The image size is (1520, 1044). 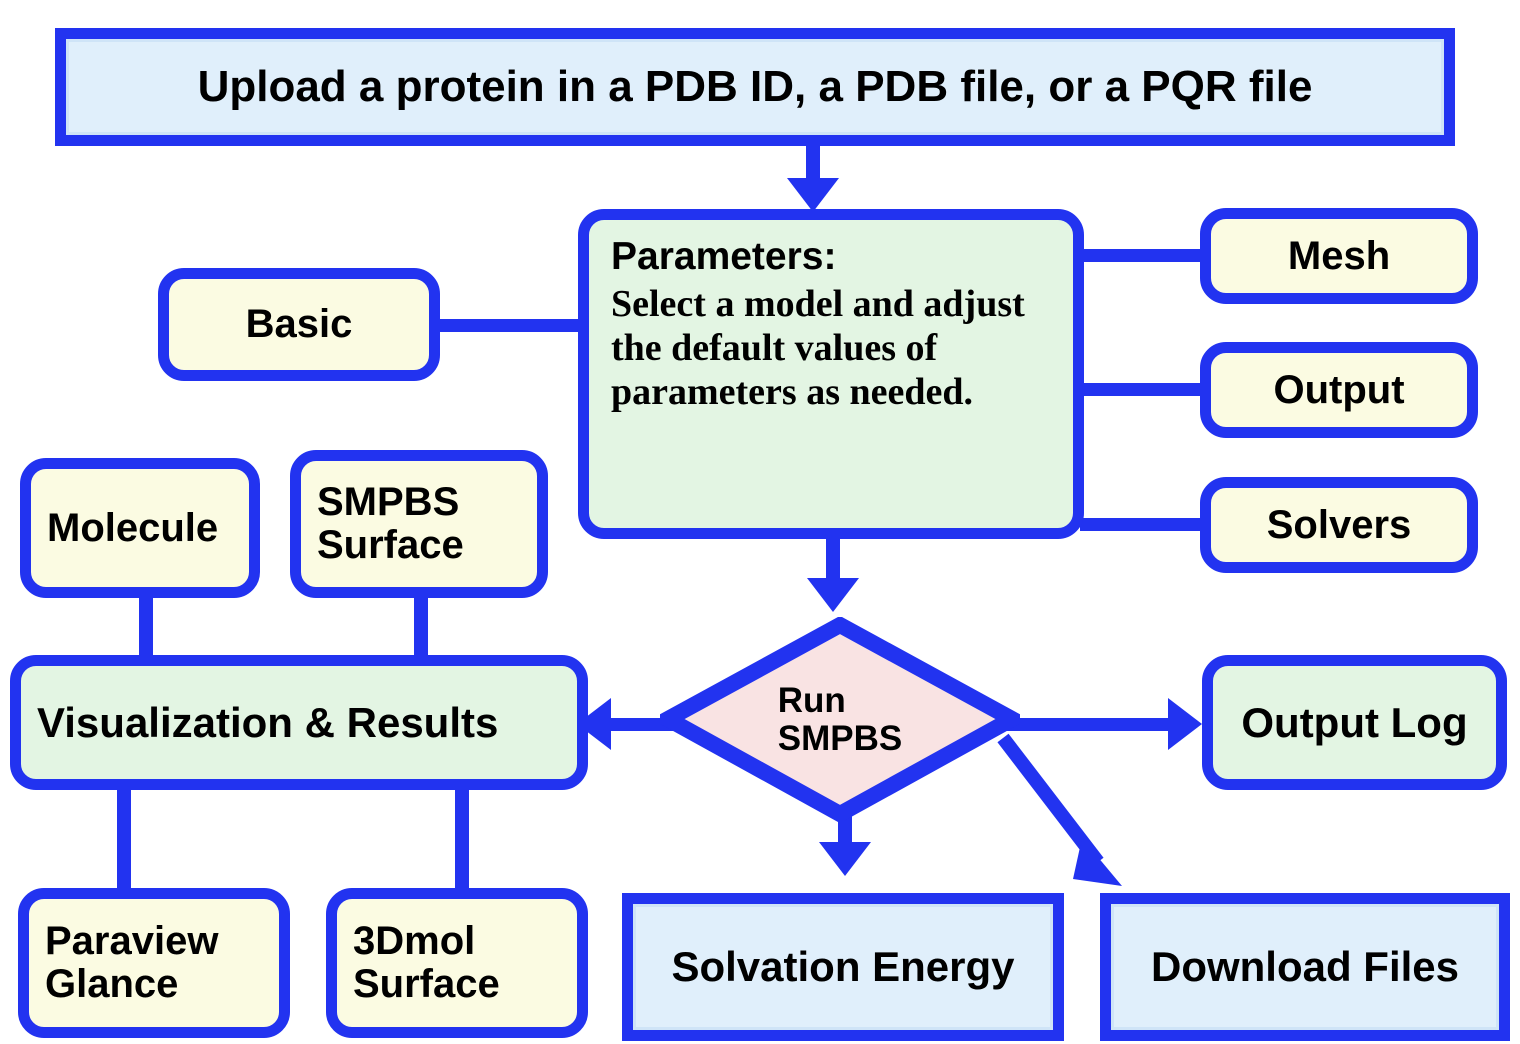 I want to click on node-3dmol-surface: 3Dmol Surface, so click(x=457, y=963).